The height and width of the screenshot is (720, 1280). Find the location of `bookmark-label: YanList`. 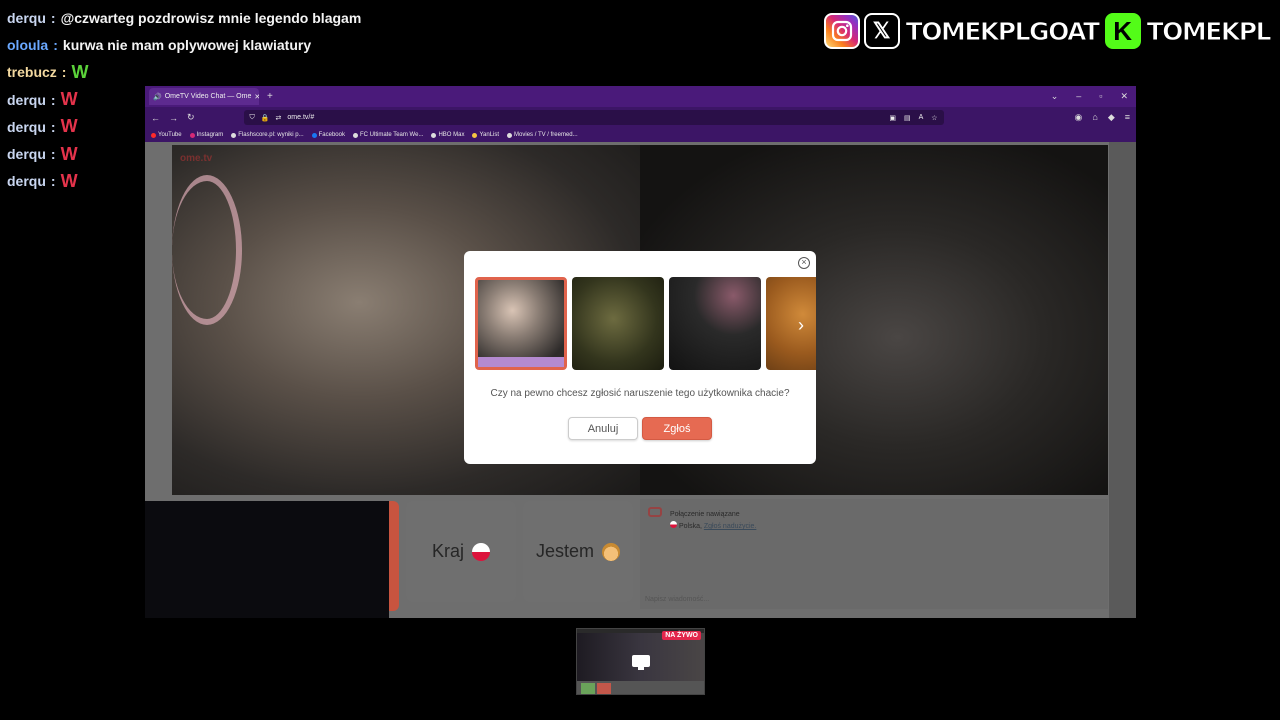

bookmark-label: YanList is located at coordinates (489, 135).